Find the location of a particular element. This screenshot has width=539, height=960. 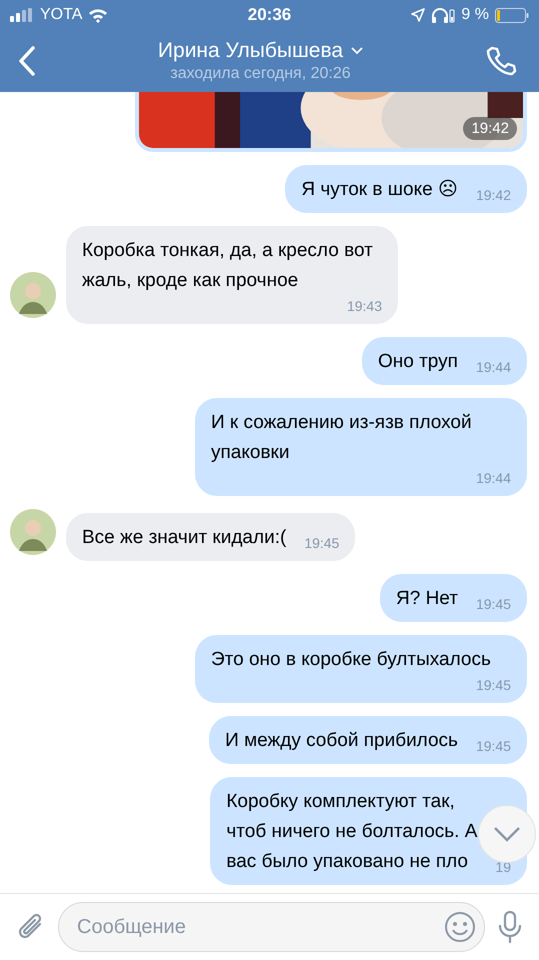

phone-icon is located at coordinates (501, 61).